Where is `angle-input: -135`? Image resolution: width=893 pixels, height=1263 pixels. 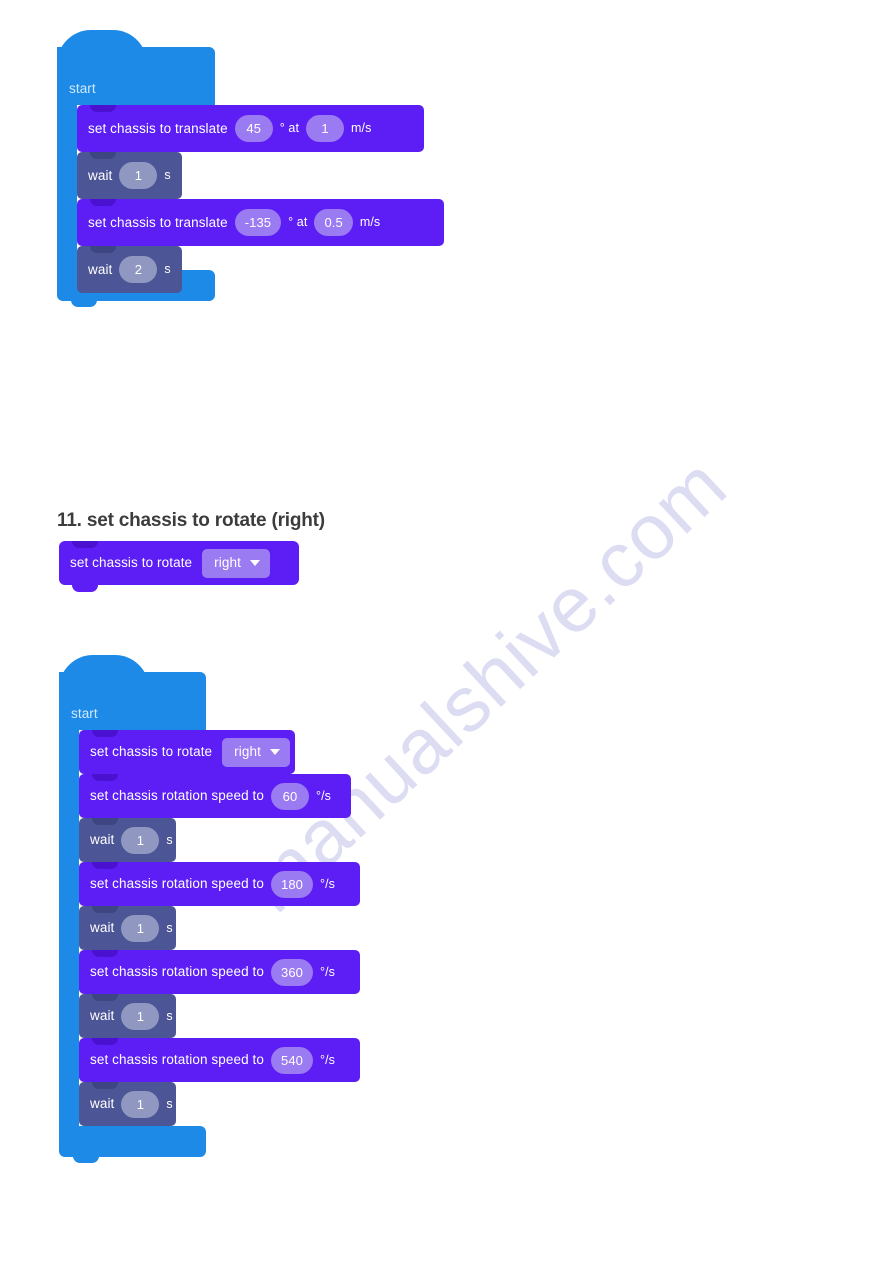 angle-input: -135 is located at coordinates (258, 222).